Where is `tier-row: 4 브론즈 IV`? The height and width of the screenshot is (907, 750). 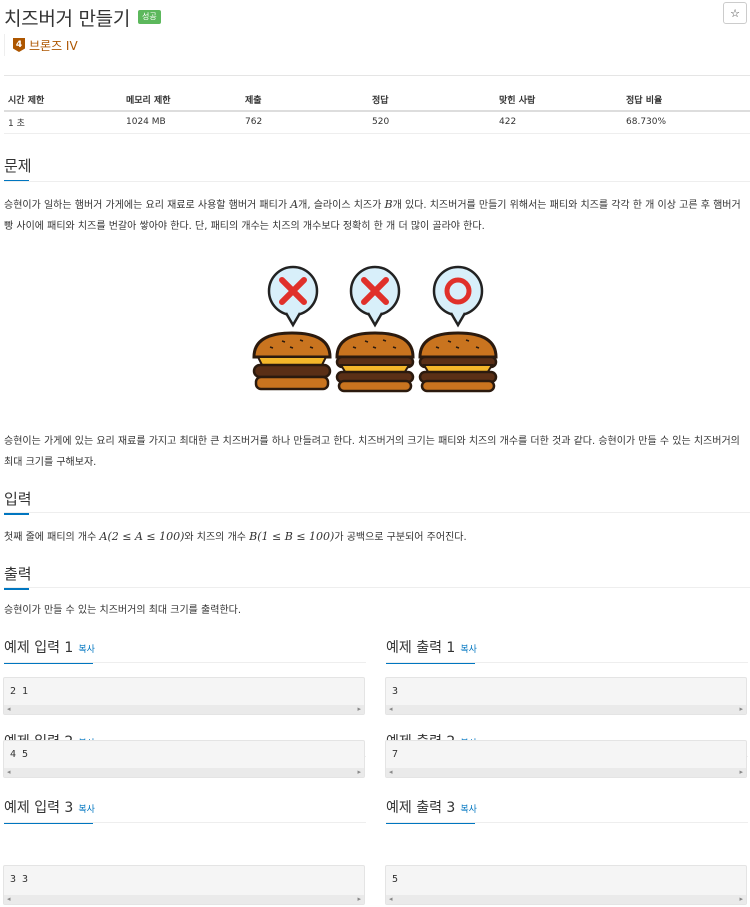
tier-row: 4 브론즈 IV is located at coordinates (41, 45).